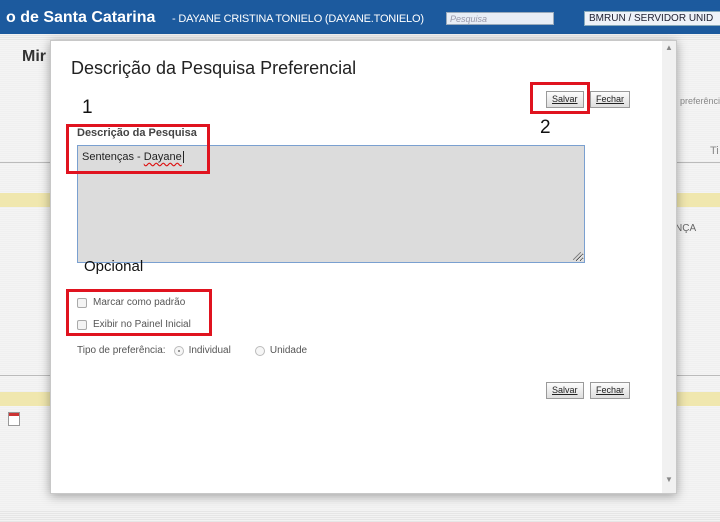 The image size is (720, 522). What do you see at coordinates (288, 350) in the screenshot?
I see `radio-unidade-label: Unidade` at bounding box center [288, 350].